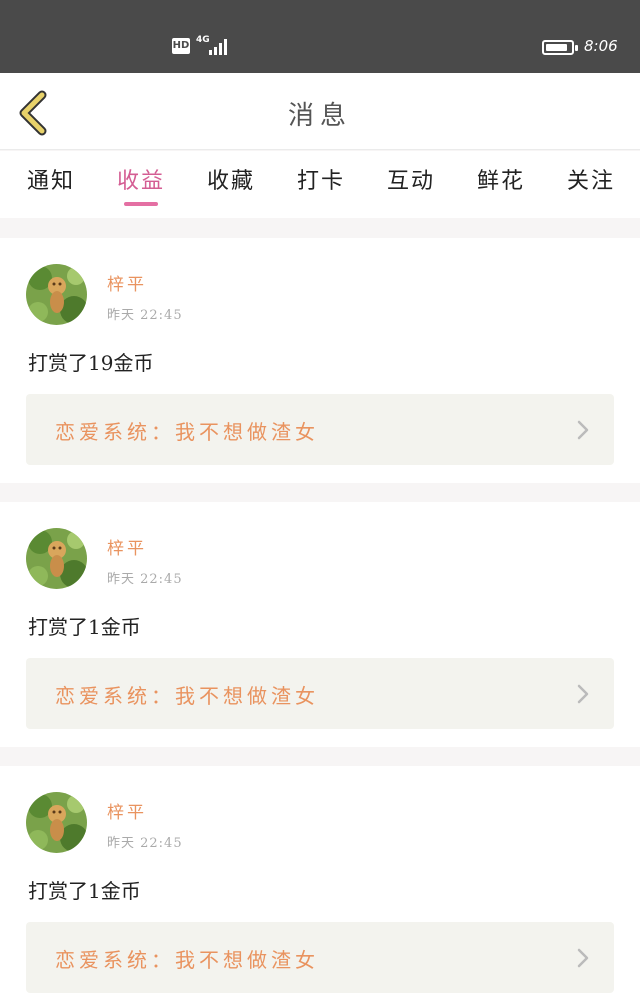 Image resolution: width=640 pixels, height=993 pixels. What do you see at coordinates (321, 179) in the screenshot?
I see `tab-checkin: 打卡` at bounding box center [321, 179].